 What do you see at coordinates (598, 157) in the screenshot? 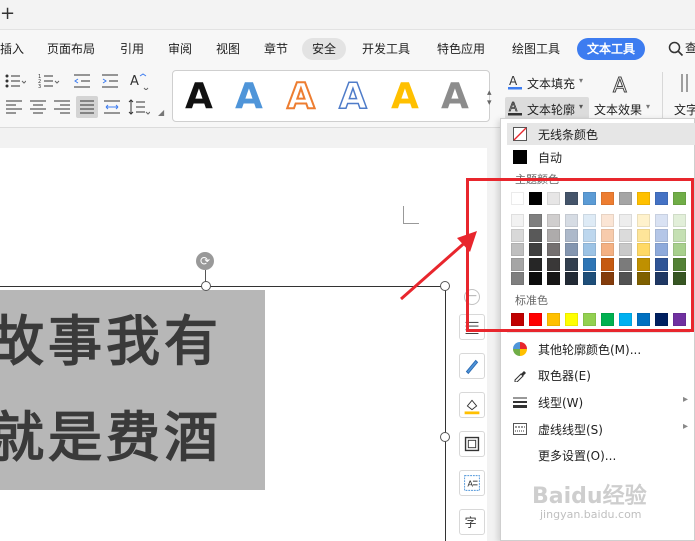
I see `auto-color-item: 自动` at bounding box center [598, 157].